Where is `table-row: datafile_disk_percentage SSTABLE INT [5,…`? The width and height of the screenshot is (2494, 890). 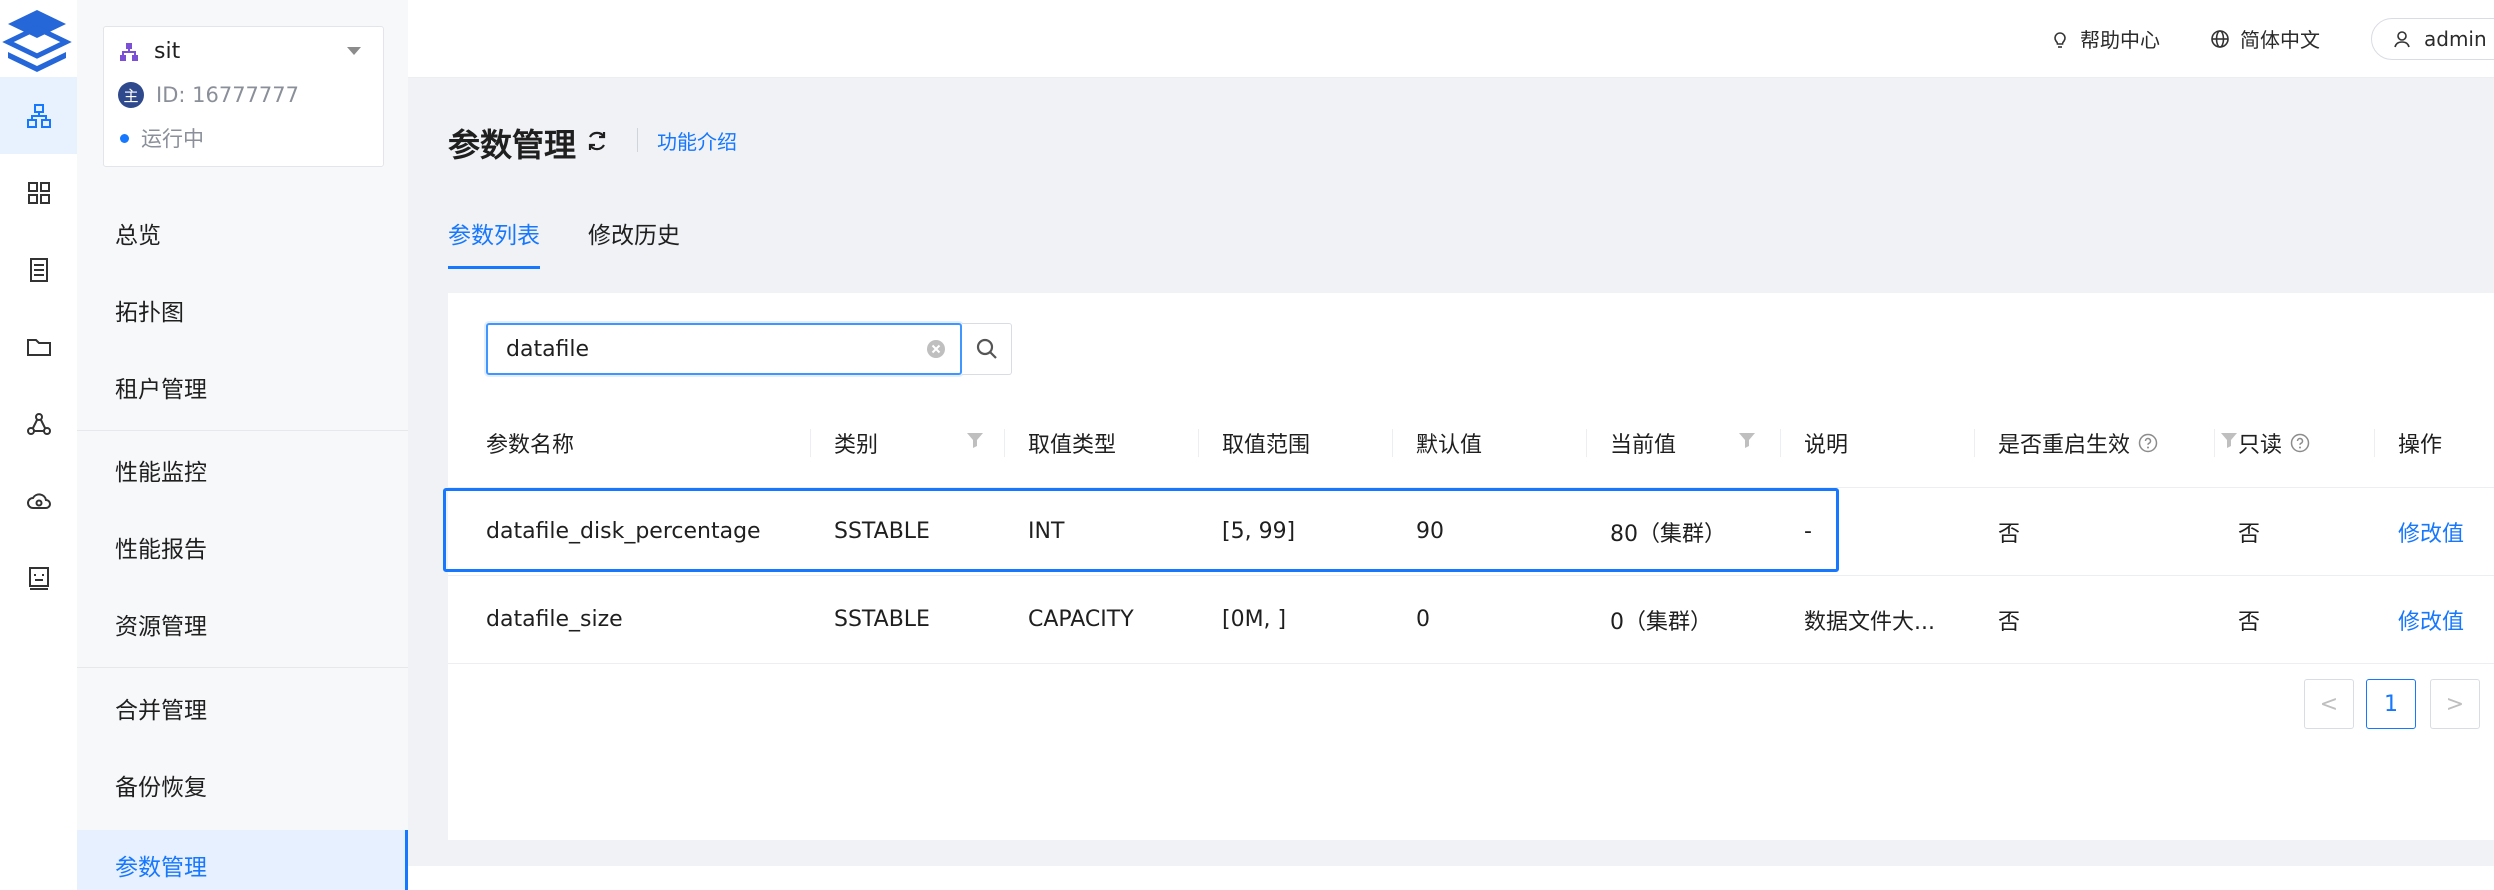
table-row: datafile_disk_percentage SSTABLE INT [5,… is located at coordinates (1468, 532).